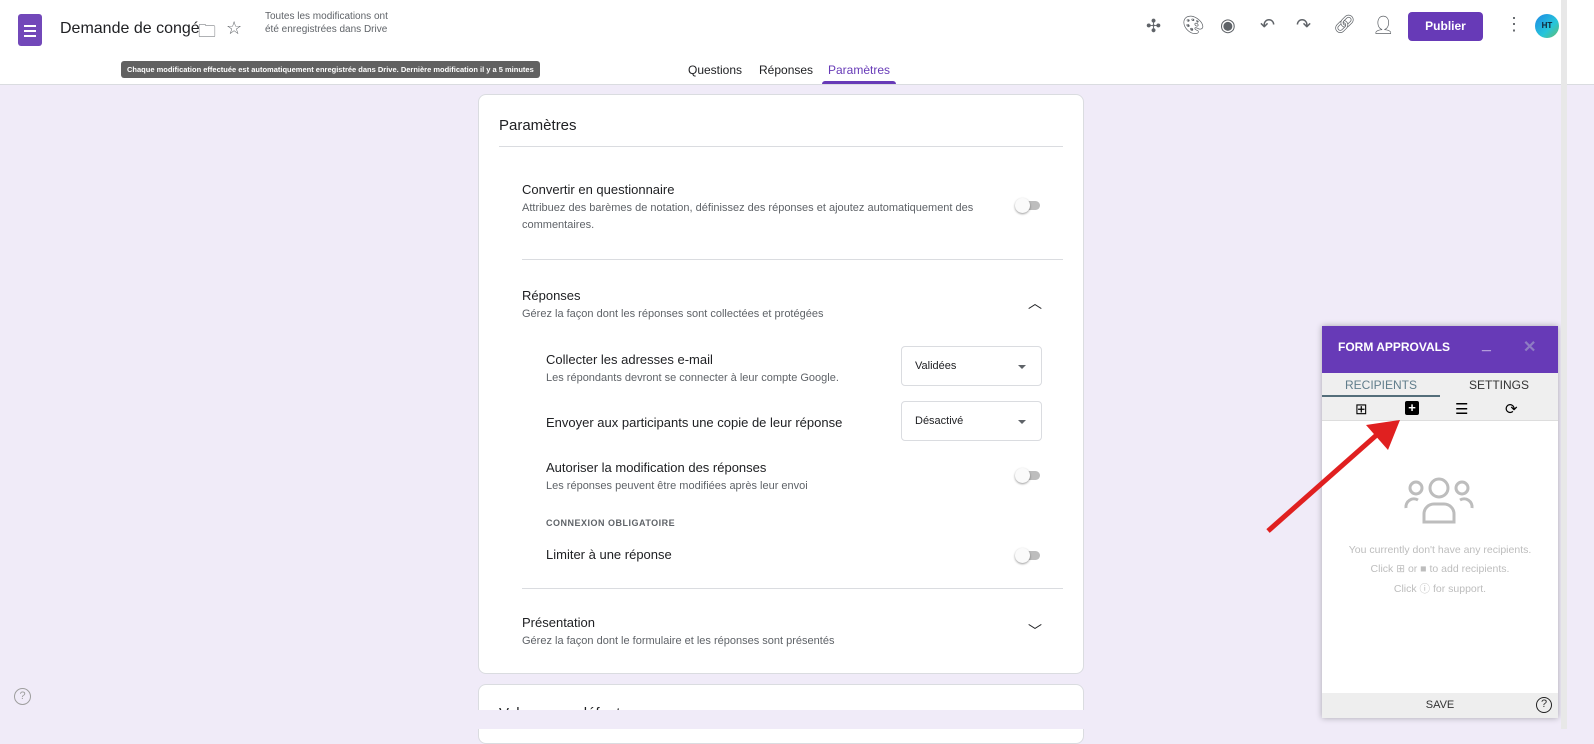 This screenshot has height=744, width=1594. Describe the element at coordinates (1333, 476) in the screenshot. I see `red-arrow-annotation` at that location.